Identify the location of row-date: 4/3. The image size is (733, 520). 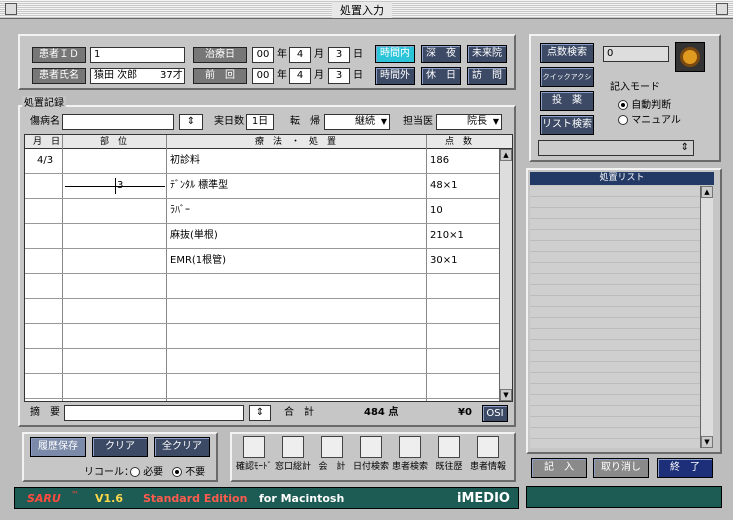
(45, 160).